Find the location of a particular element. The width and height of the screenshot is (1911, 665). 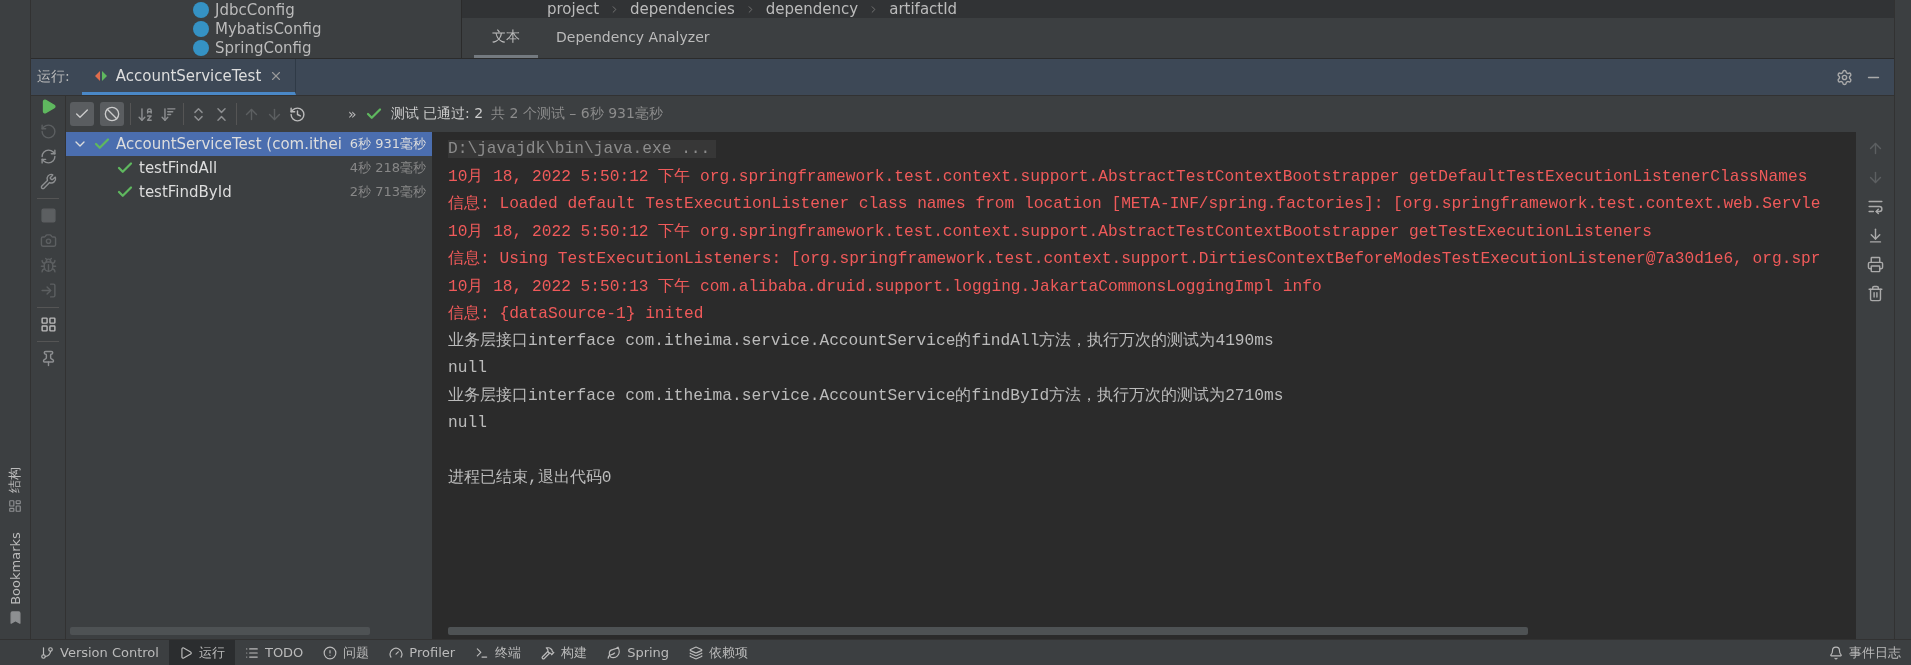

vcs-icon is located at coordinates (47, 652).